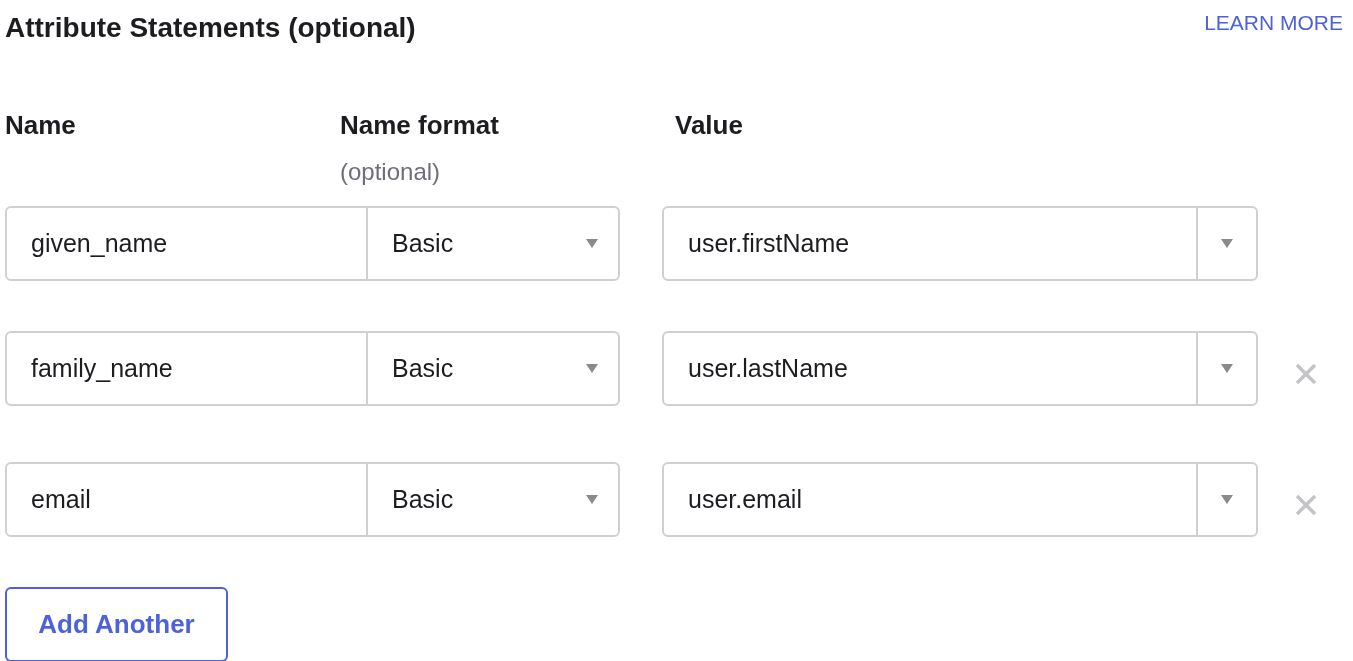 The image size is (1353, 661). I want to click on value-combobox: user.firstName, so click(960, 243).